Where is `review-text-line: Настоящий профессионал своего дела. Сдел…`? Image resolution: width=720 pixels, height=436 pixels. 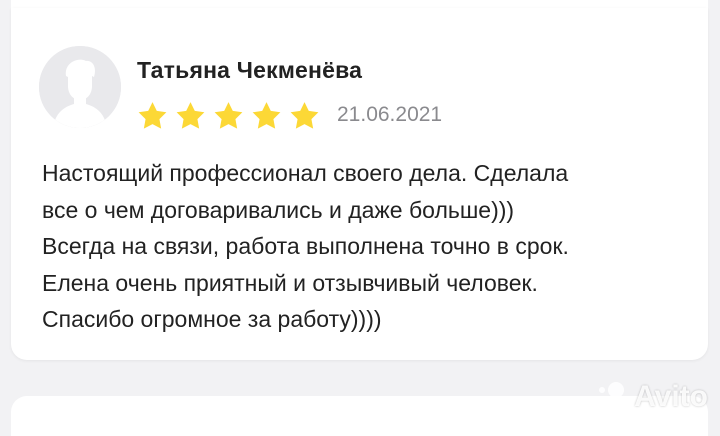
review-text-line: Настоящий профессионал своего дела. Сдел… is located at coordinates (305, 173).